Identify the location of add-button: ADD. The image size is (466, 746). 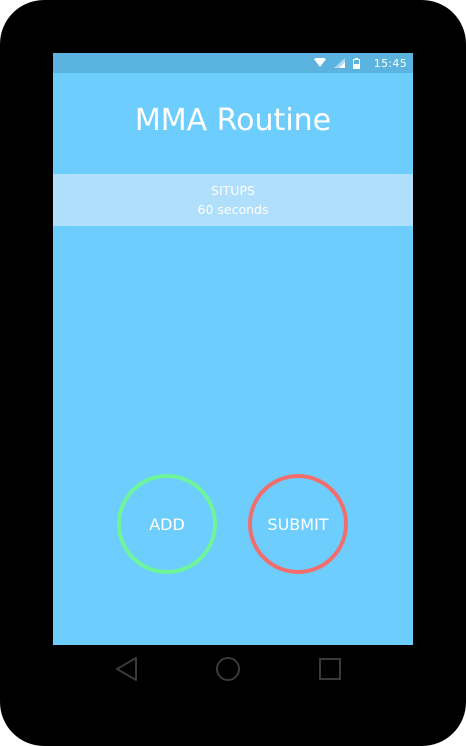
(167, 524).